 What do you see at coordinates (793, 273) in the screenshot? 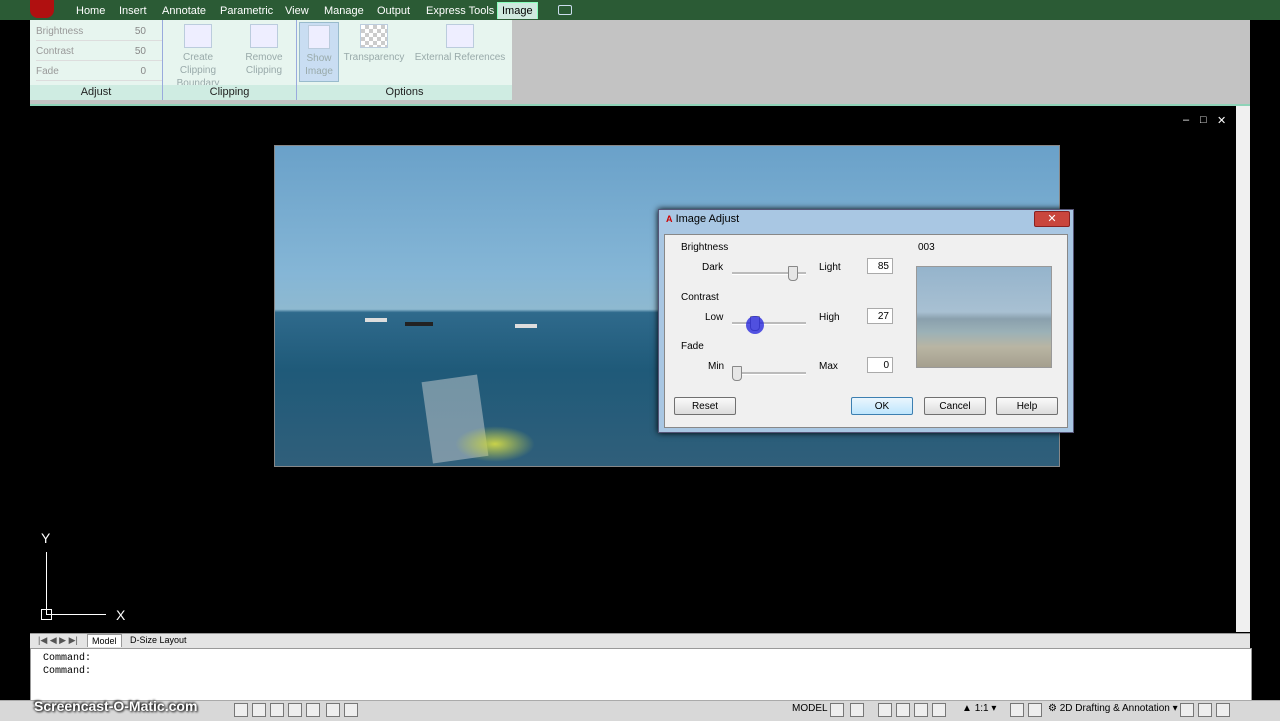
I see `brightness-slider-thumb` at bounding box center [793, 273].